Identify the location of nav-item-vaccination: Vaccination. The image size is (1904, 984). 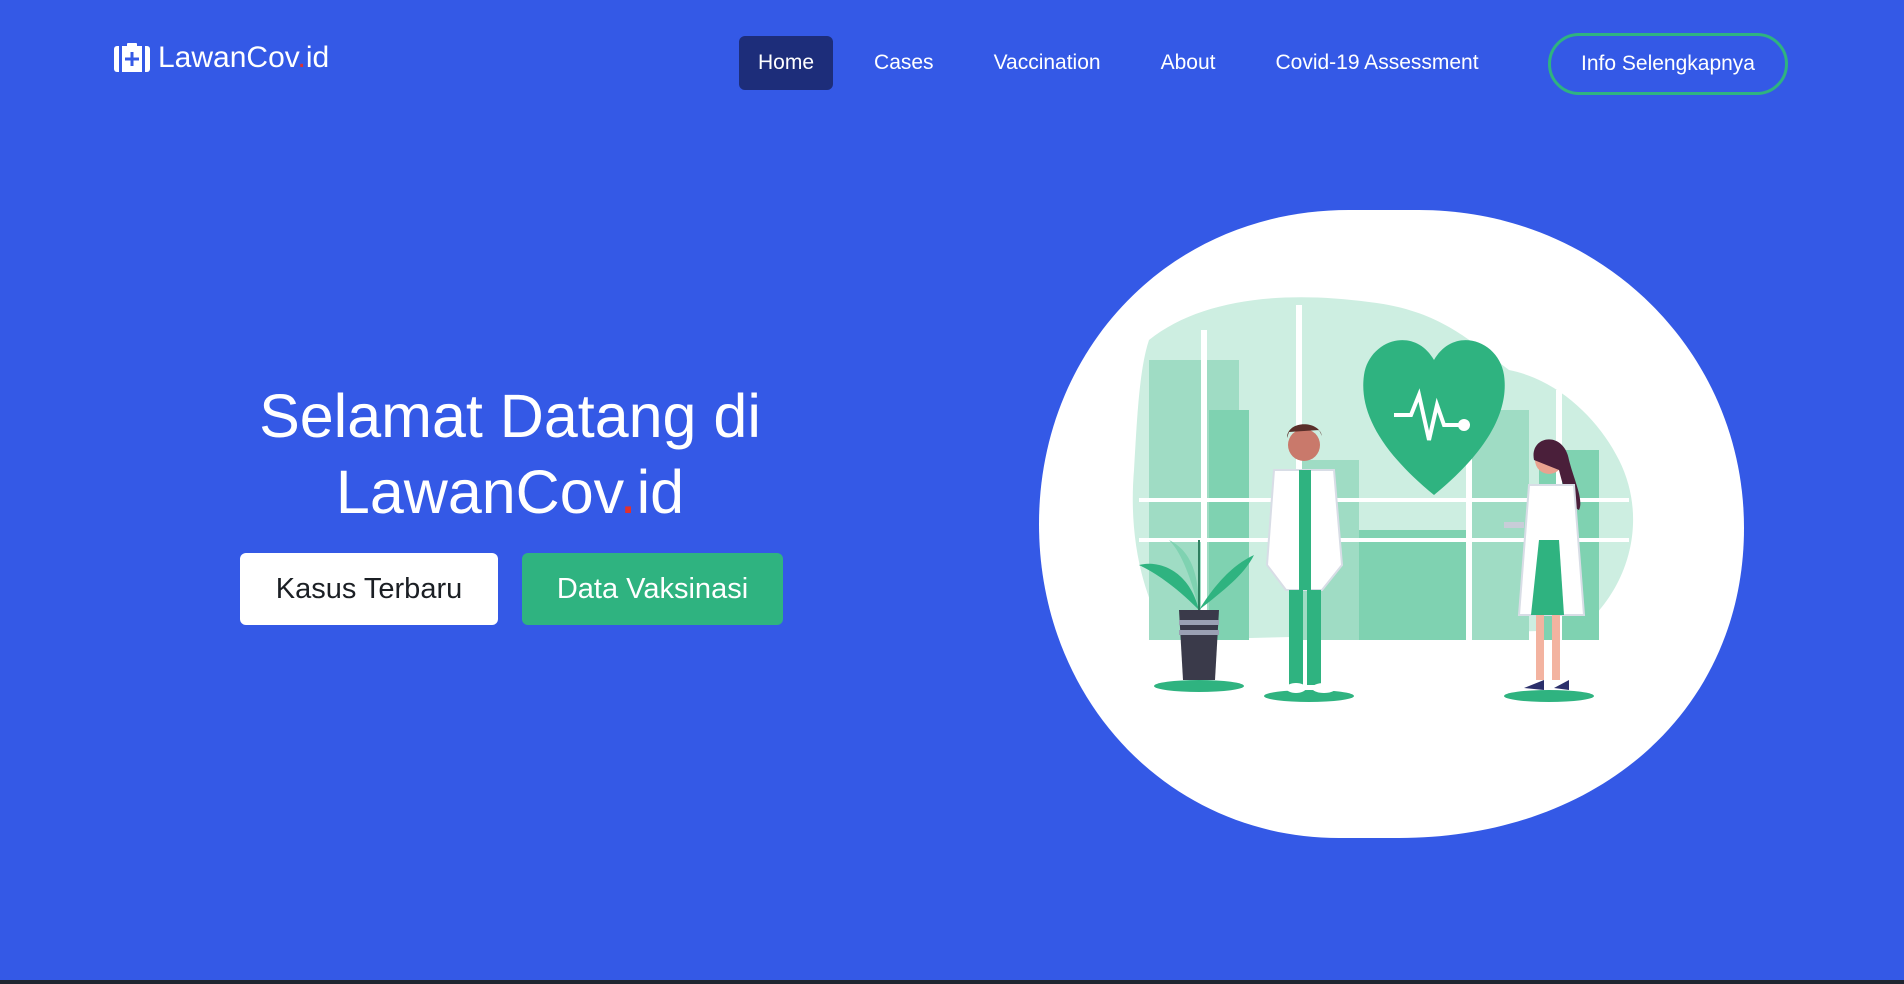
(1047, 63).